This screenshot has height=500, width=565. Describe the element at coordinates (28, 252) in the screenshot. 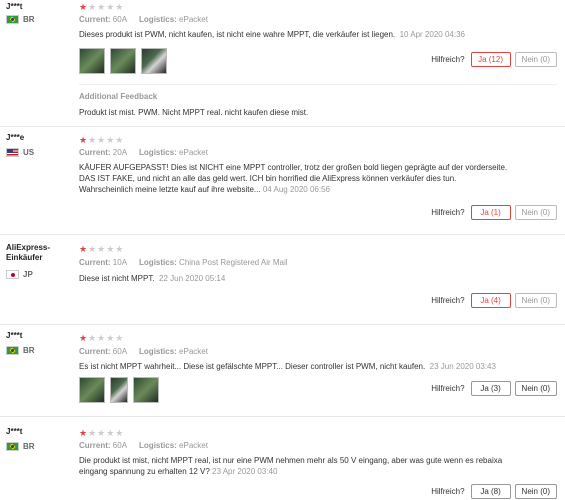

I see `reviewer-name: AliExpress-Einkäufer` at that location.